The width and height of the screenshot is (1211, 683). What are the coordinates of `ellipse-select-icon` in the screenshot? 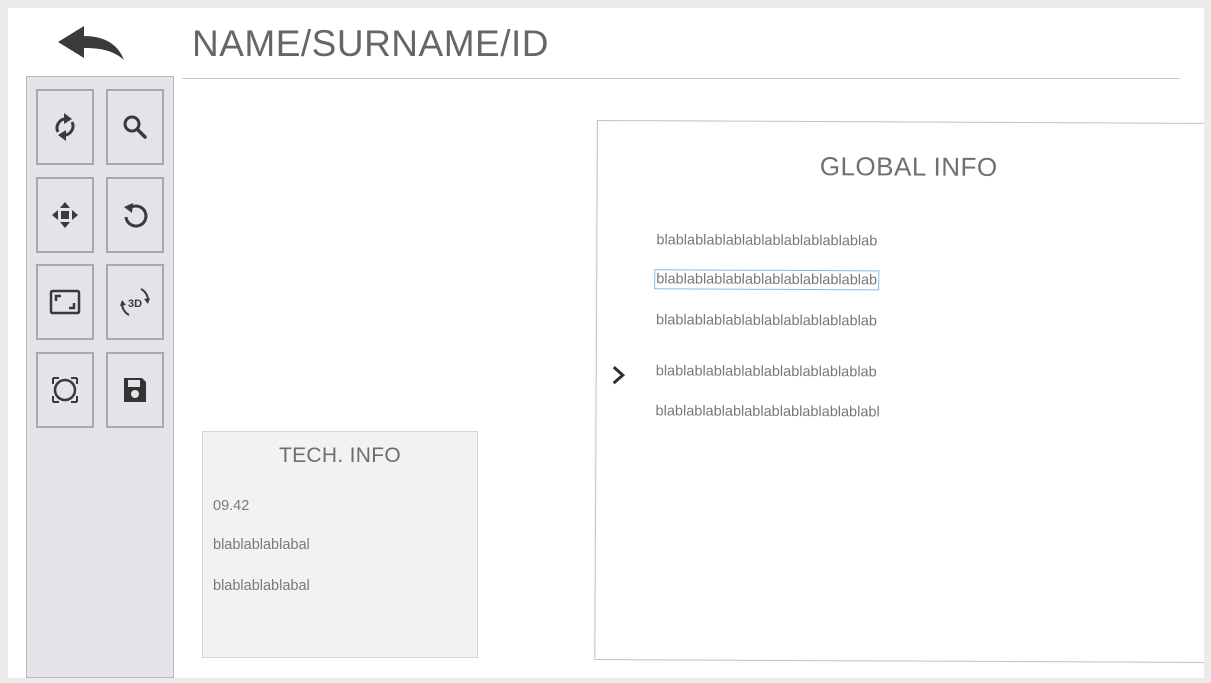 It's located at (65, 390).